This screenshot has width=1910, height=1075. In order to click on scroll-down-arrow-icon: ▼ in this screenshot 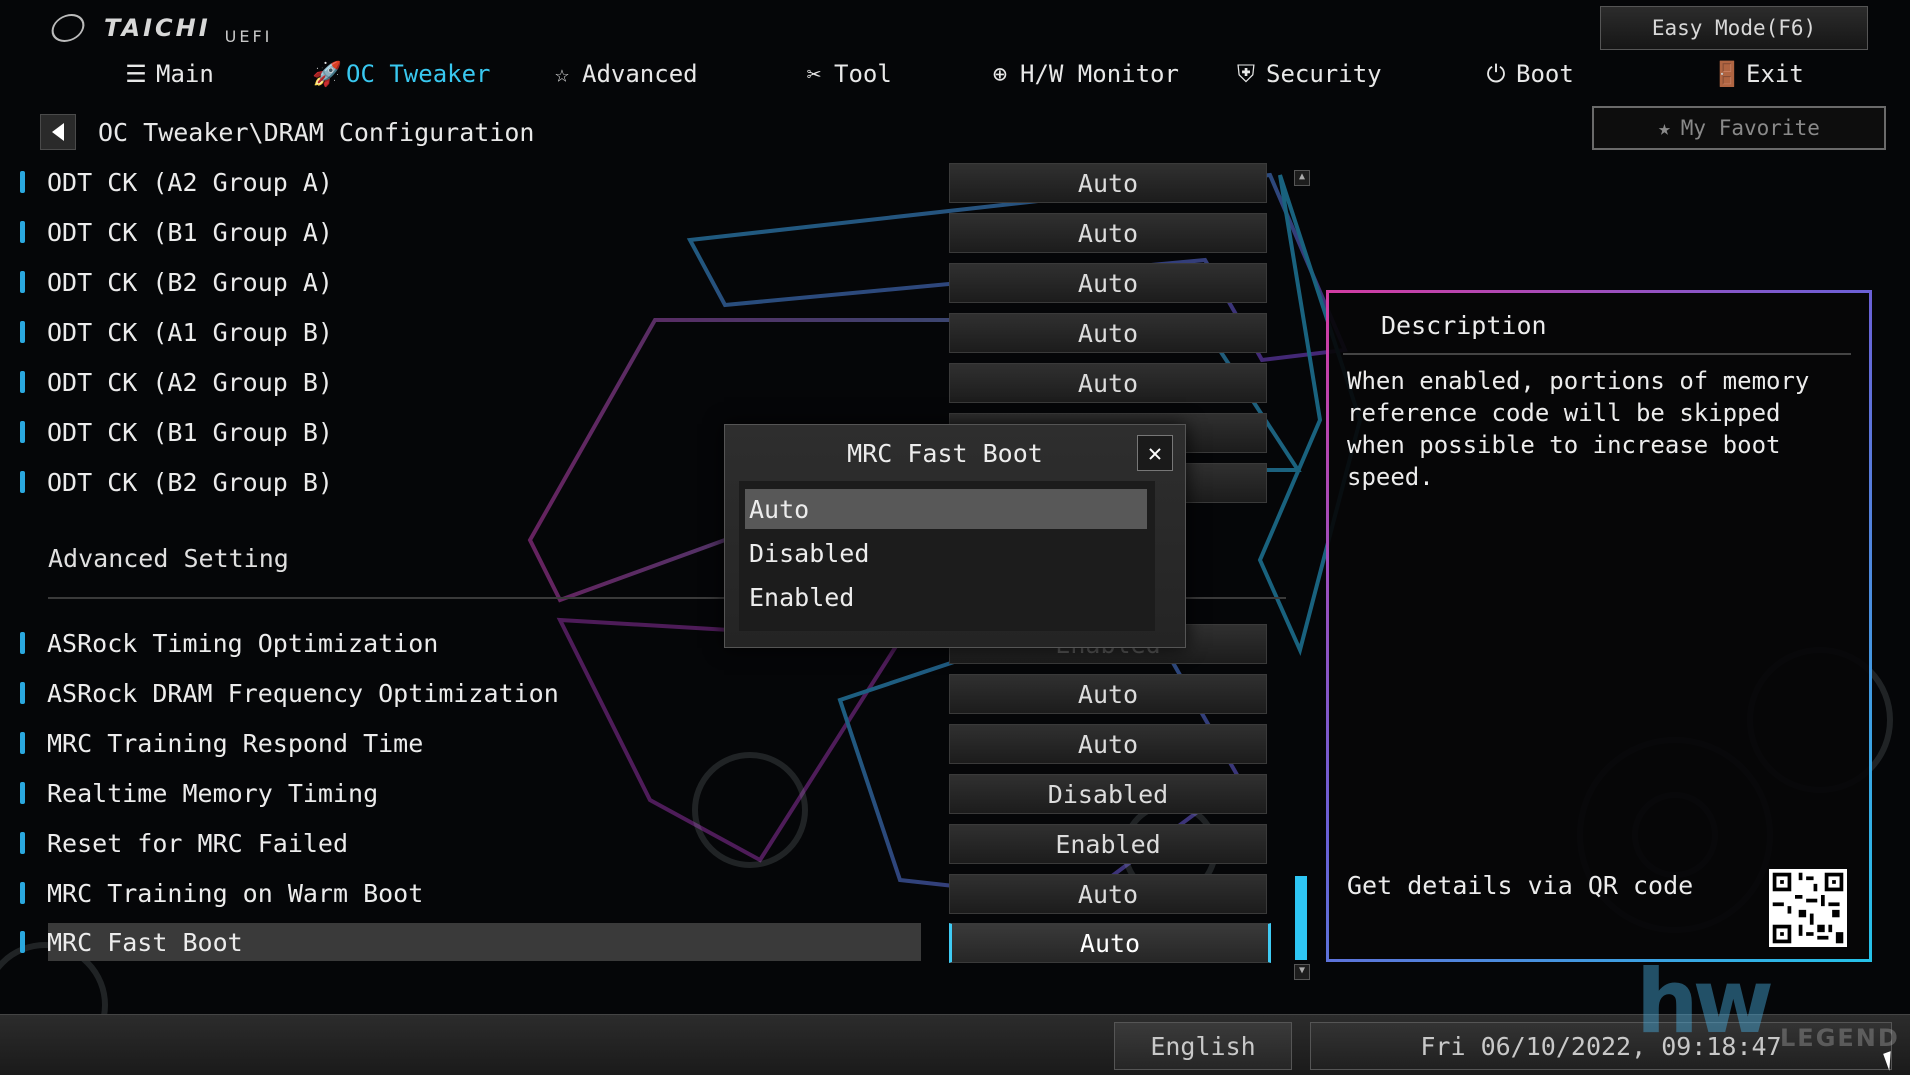, I will do `click(1302, 972)`.